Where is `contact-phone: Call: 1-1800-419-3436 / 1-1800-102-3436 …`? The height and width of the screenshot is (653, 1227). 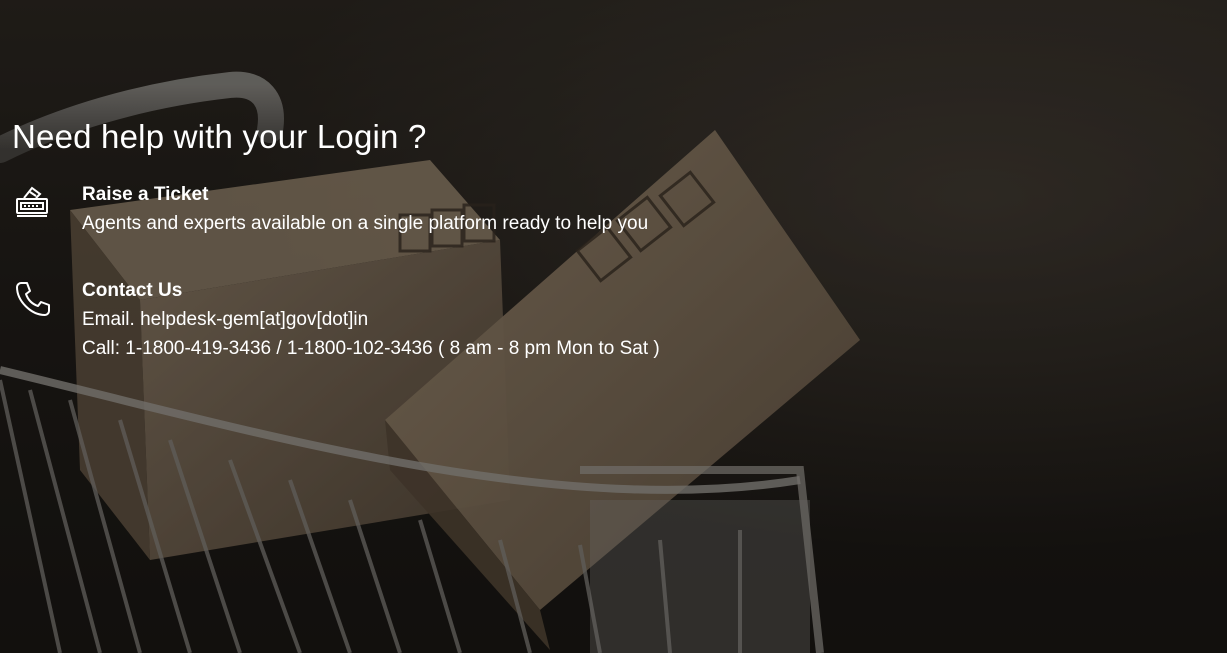
contact-phone: Call: 1-1800-419-3436 / 1-1800-102-3436 … is located at coordinates (371, 348).